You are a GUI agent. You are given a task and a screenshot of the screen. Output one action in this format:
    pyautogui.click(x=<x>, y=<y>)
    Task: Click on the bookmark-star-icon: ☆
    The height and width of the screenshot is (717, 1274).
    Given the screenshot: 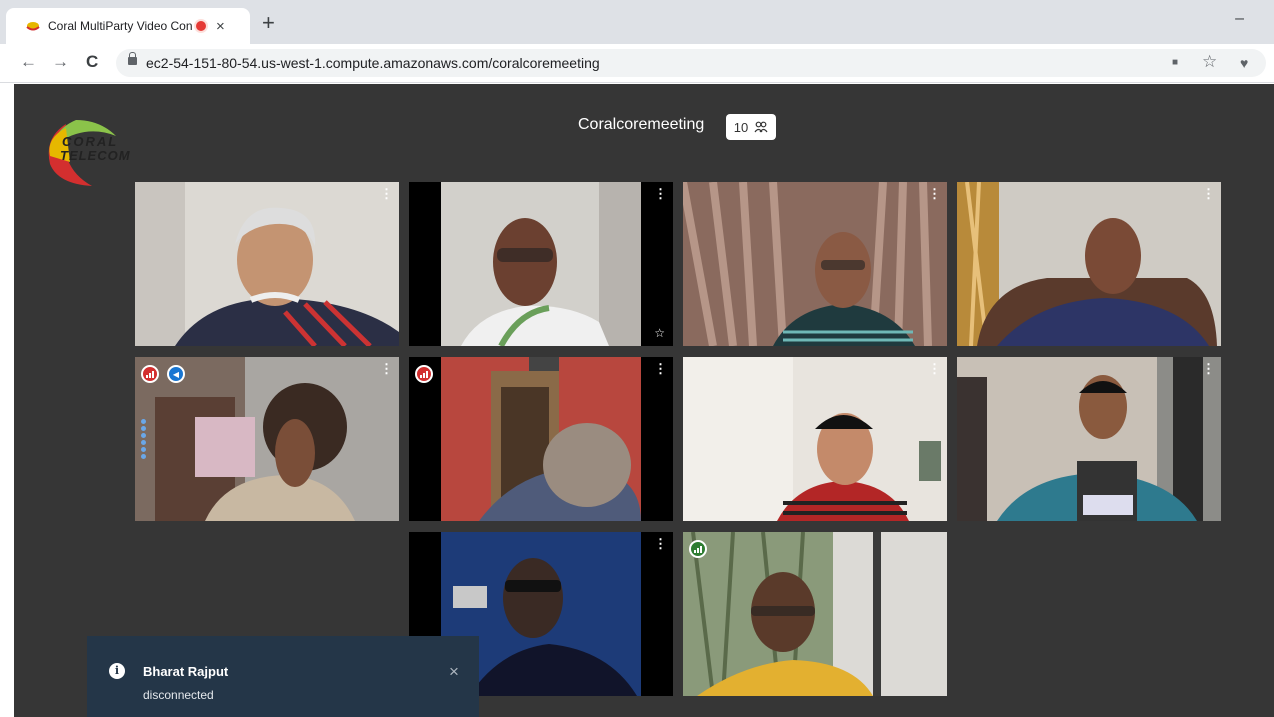 What is the action you would take?
    pyautogui.click(x=1209, y=62)
    